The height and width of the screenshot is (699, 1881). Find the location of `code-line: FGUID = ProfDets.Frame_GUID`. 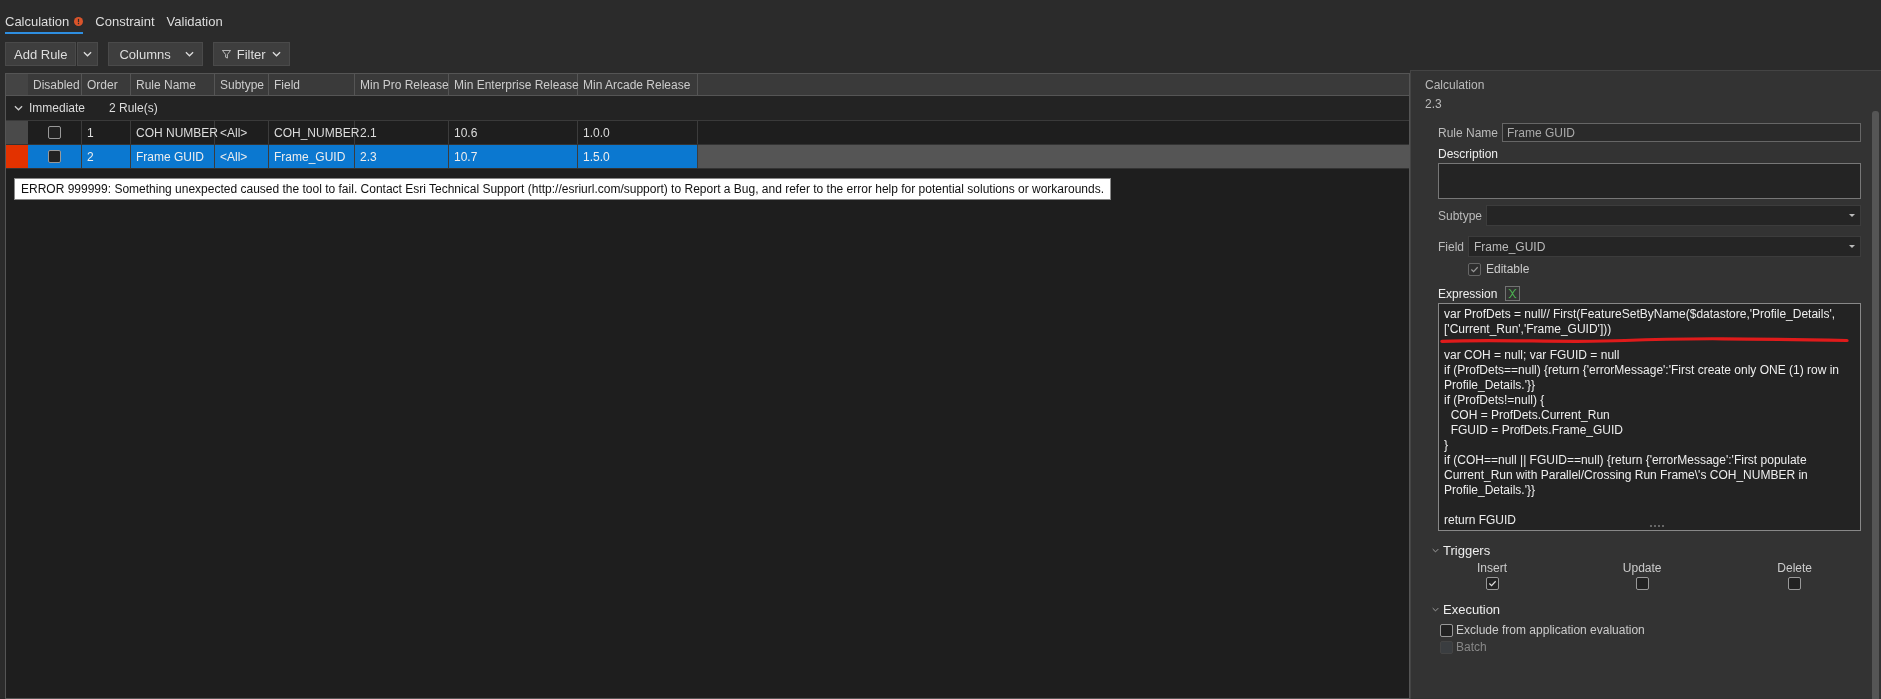

code-line: FGUID = ProfDets.Frame_GUID is located at coordinates (1536, 430).